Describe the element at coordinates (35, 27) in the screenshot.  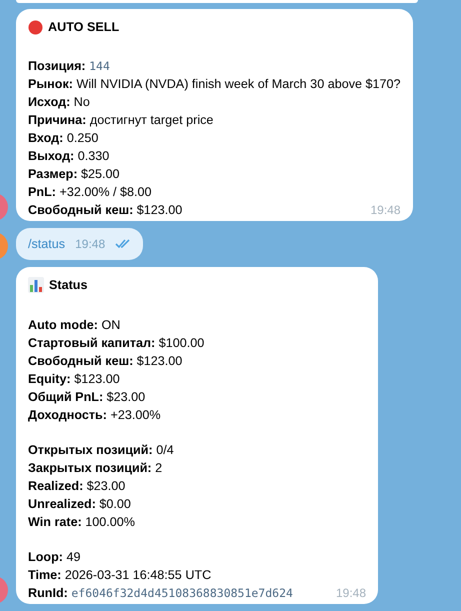
I see `circle-icon` at that location.